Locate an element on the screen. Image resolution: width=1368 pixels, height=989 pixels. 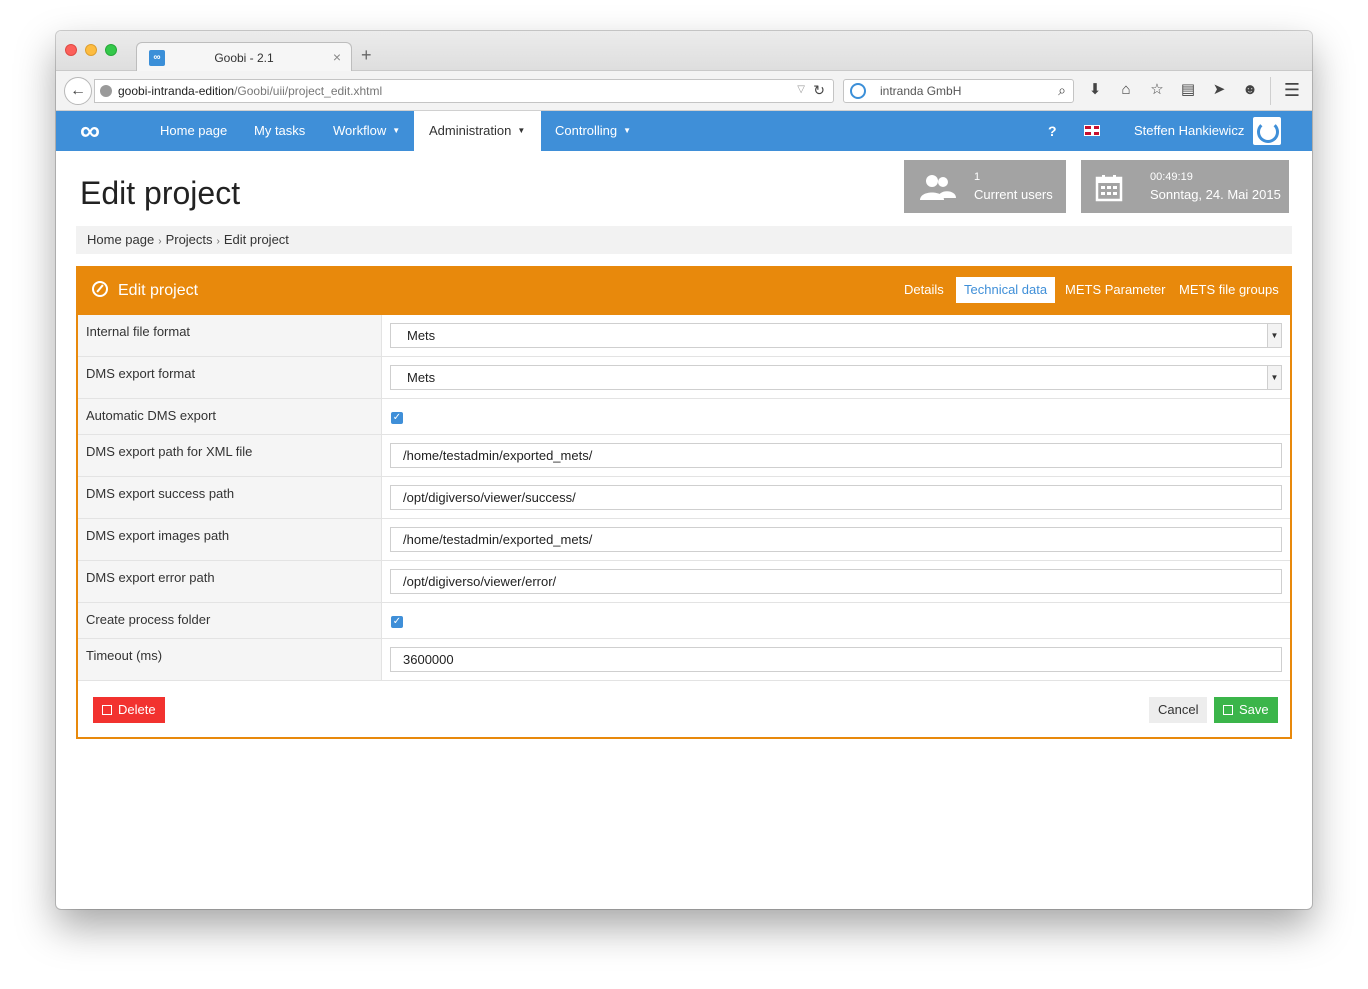
row-internal-file-format: Internal file format Mets ▼ is located at coordinates (684, 336).